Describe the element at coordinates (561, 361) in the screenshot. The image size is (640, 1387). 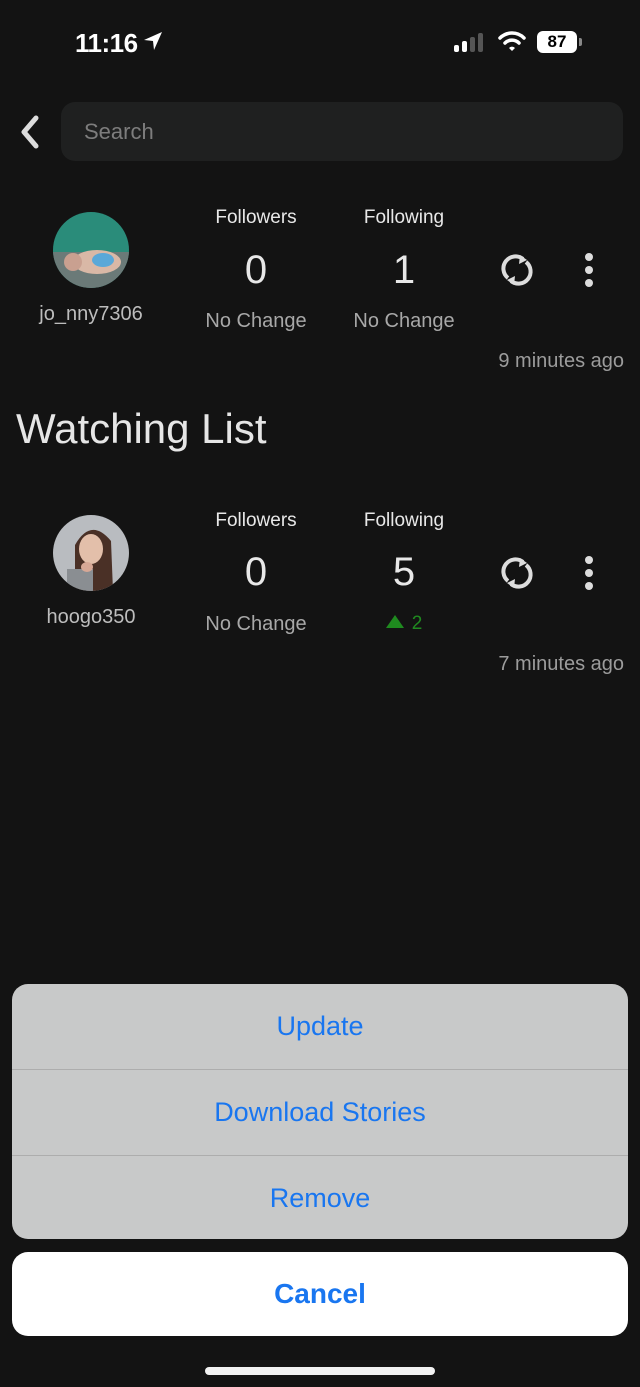
I see `last-updated: 9 minutes ago` at that location.